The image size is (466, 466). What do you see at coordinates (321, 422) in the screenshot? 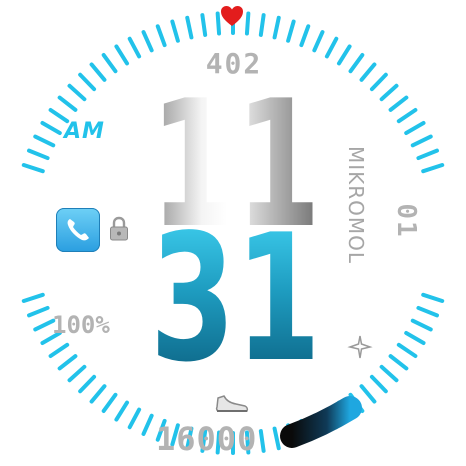
I see `steps-progress` at bounding box center [321, 422].